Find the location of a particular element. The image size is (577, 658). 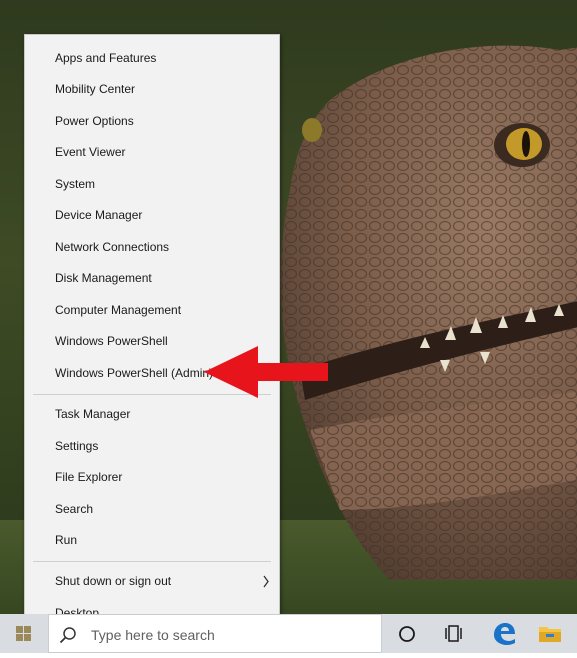

search-placeholder: Type here to search is located at coordinates (153, 635).